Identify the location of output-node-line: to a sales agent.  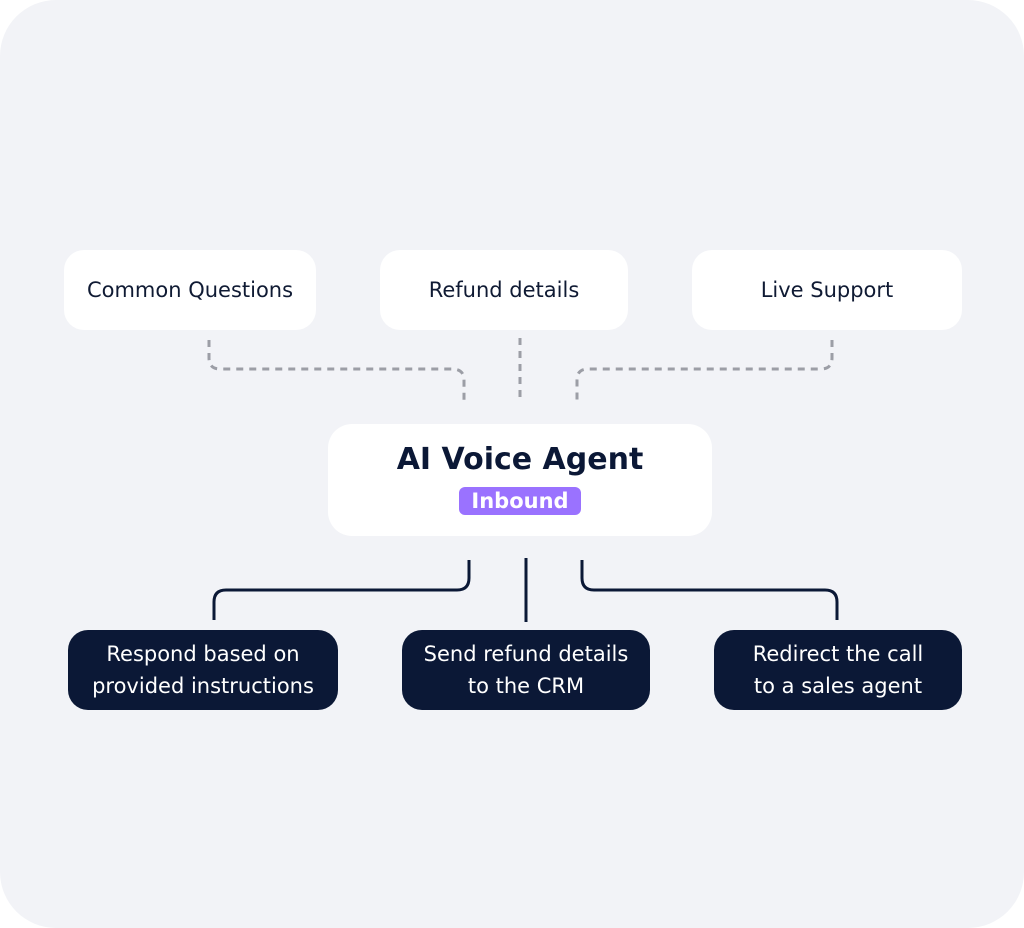
(838, 686).